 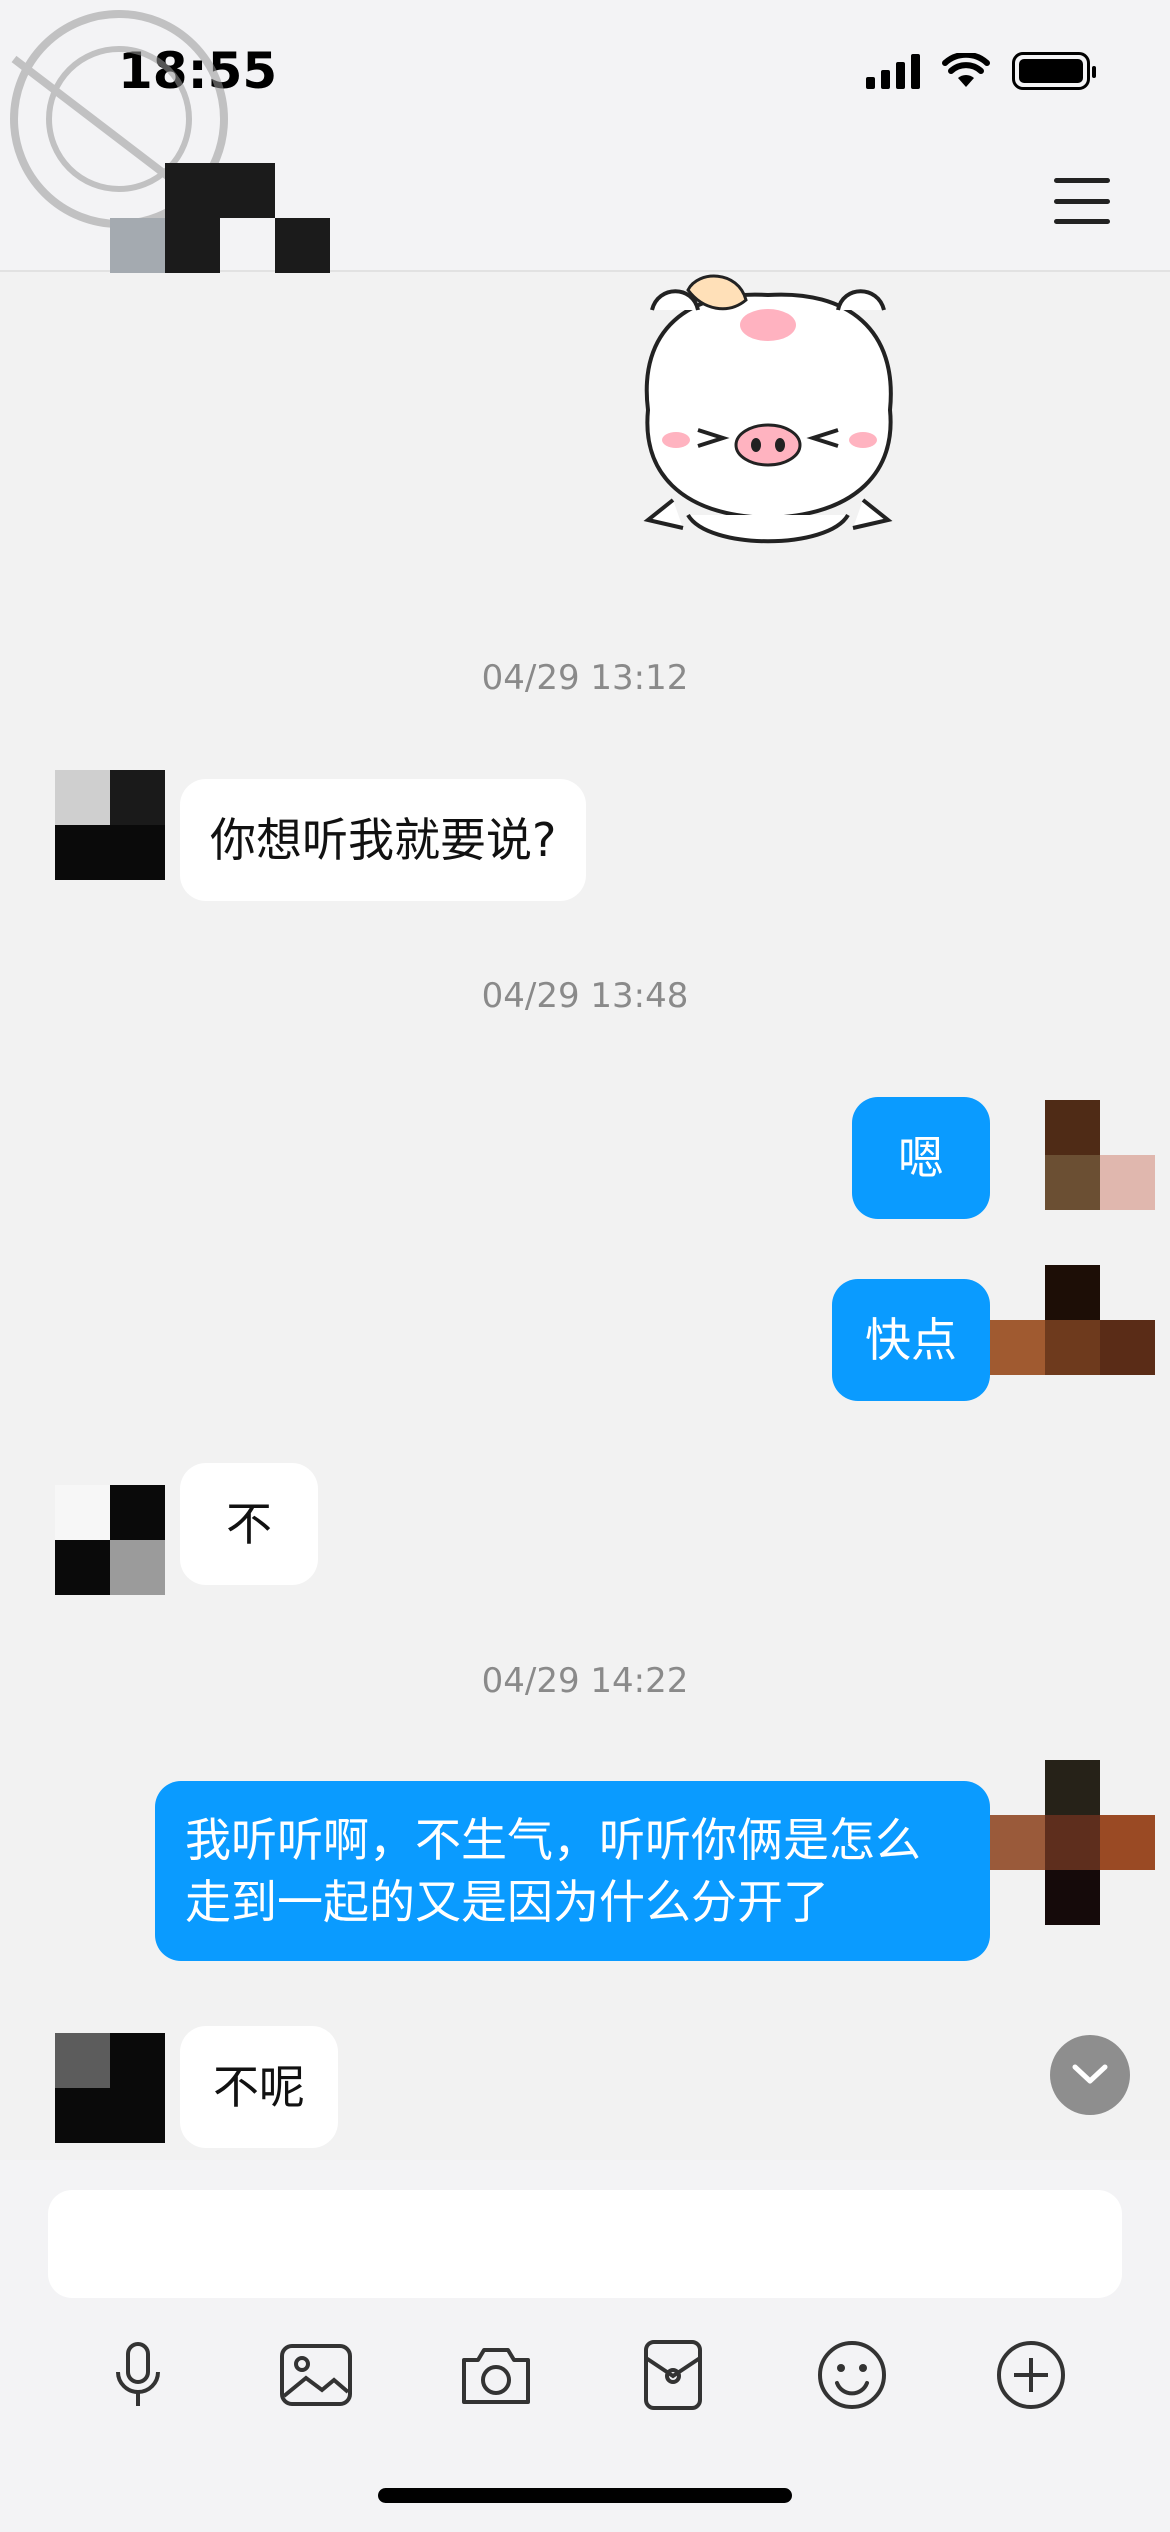 I want to click on message-bubble: 嗯, so click(x=921, y=1158).